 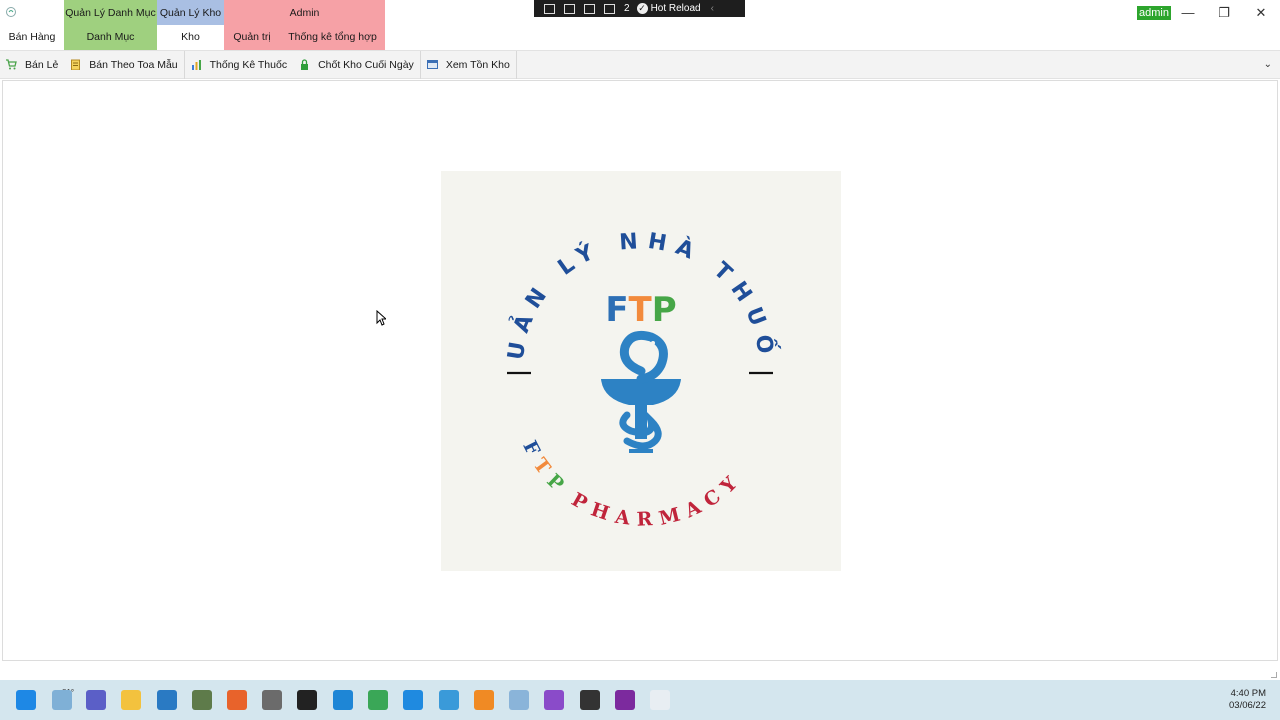 What do you see at coordinates (252, 37) in the screenshot?
I see `tab-quan-tri: Quản trị` at bounding box center [252, 37].